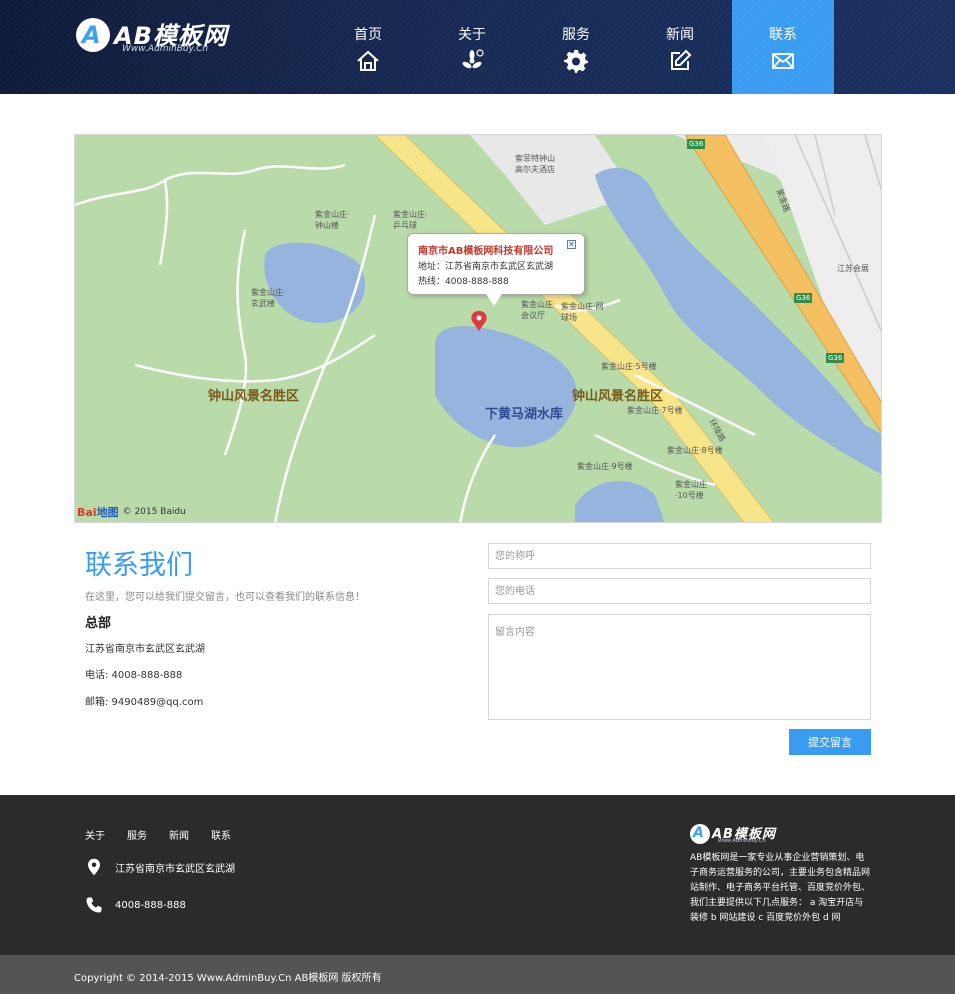 This screenshot has height=994, width=955. I want to click on nav-item-services: 服务, so click(576, 47).